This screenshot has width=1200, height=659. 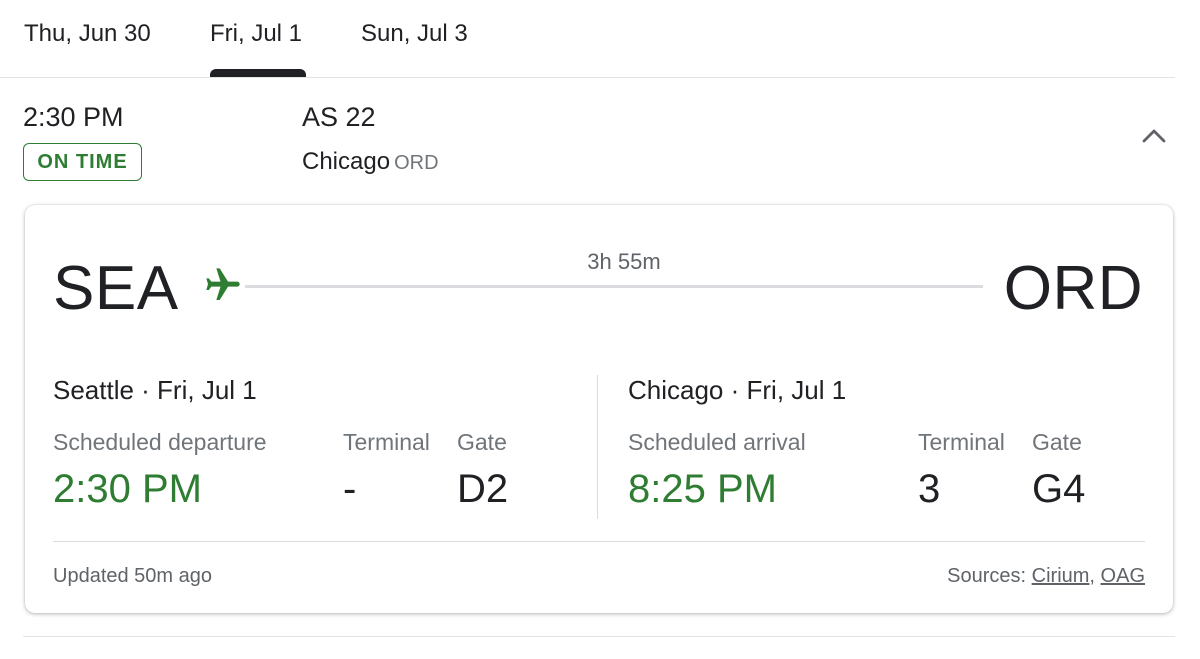 I want to click on departure-time-label: Scheduled departure, so click(x=160, y=442).